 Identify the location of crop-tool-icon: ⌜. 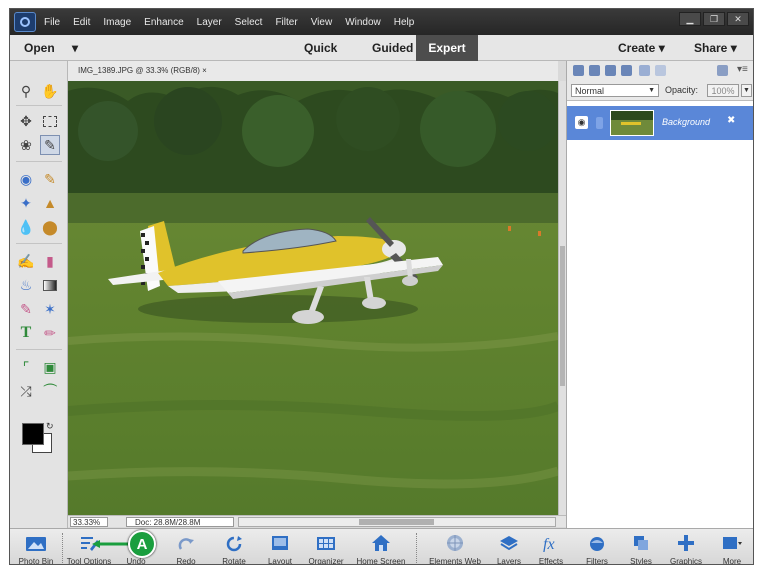
(26, 367).